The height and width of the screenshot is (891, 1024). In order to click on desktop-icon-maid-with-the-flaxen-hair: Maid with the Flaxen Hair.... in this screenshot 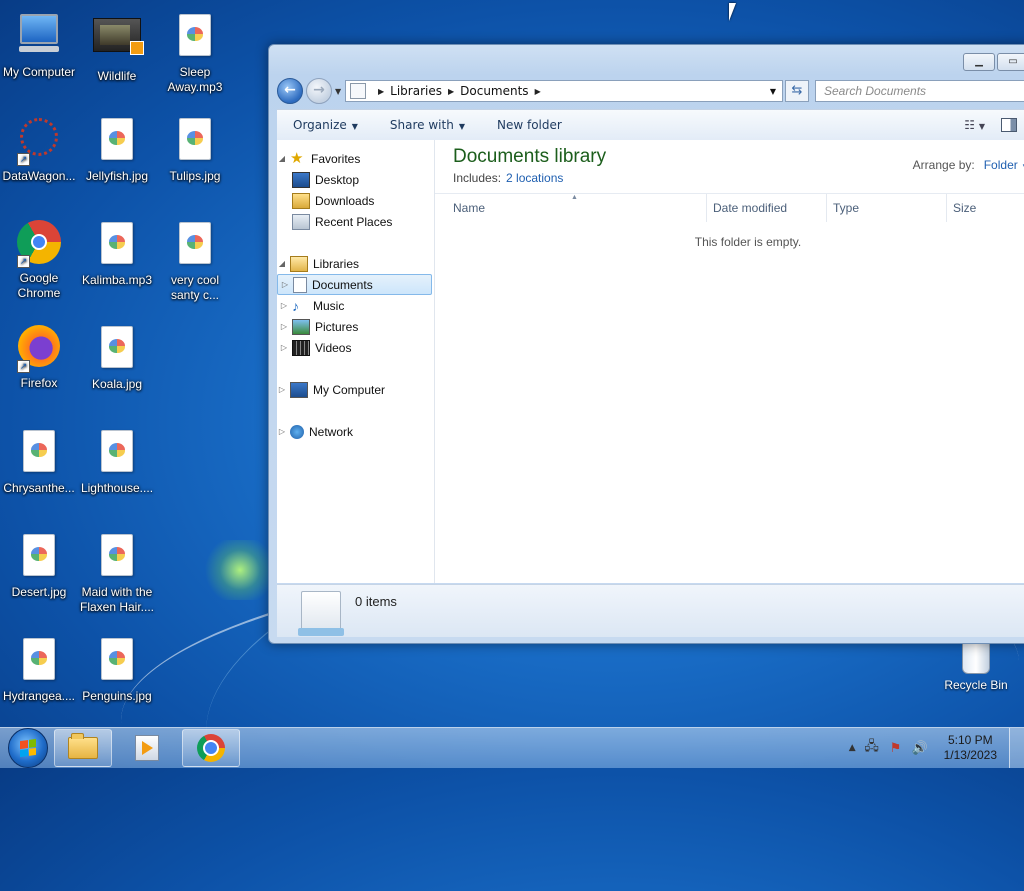, I will do `click(117, 572)`.